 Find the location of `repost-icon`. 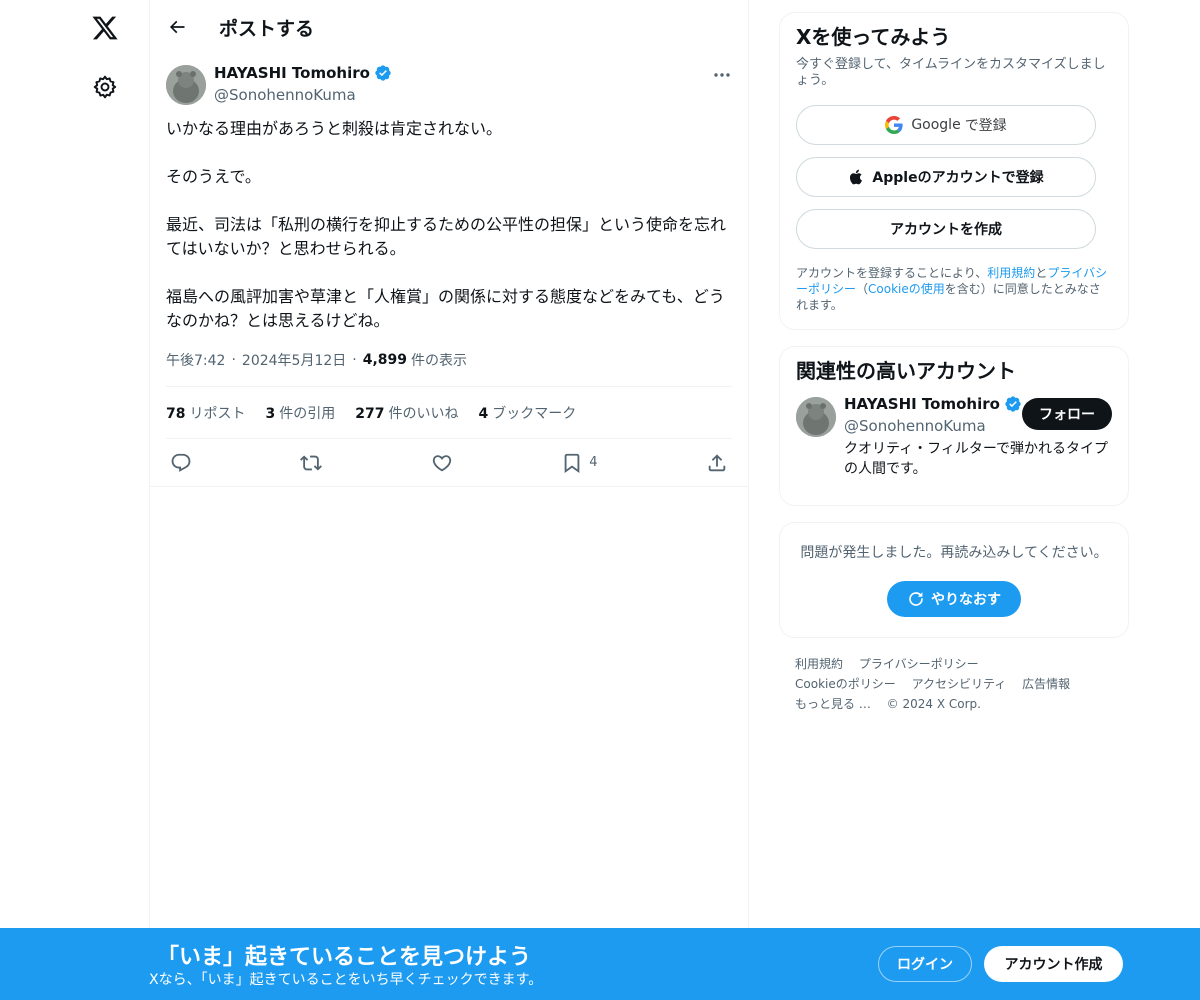

repost-icon is located at coordinates (311, 462).